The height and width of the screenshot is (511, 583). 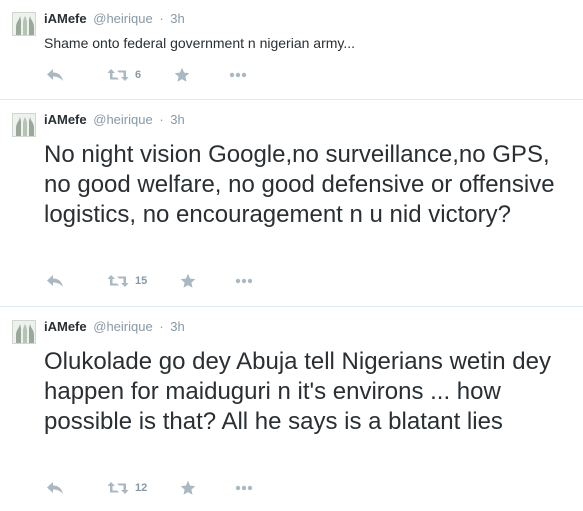 What do you see at coordinates (159, 75) in the screenshot?
I see `tweet-actions: 6` at bounding box center [159, 75].